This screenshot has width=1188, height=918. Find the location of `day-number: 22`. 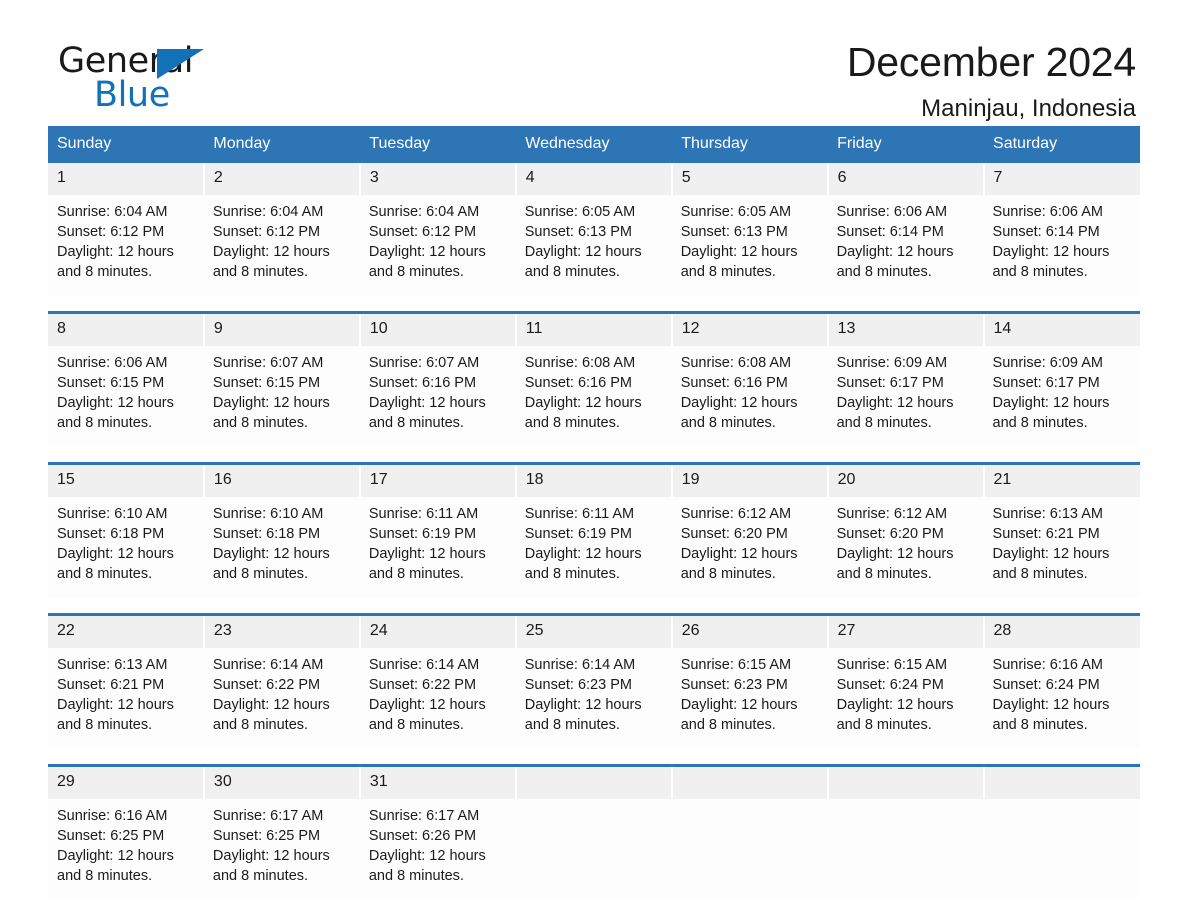

day-number: 22 is located at coordinates (126, 630).